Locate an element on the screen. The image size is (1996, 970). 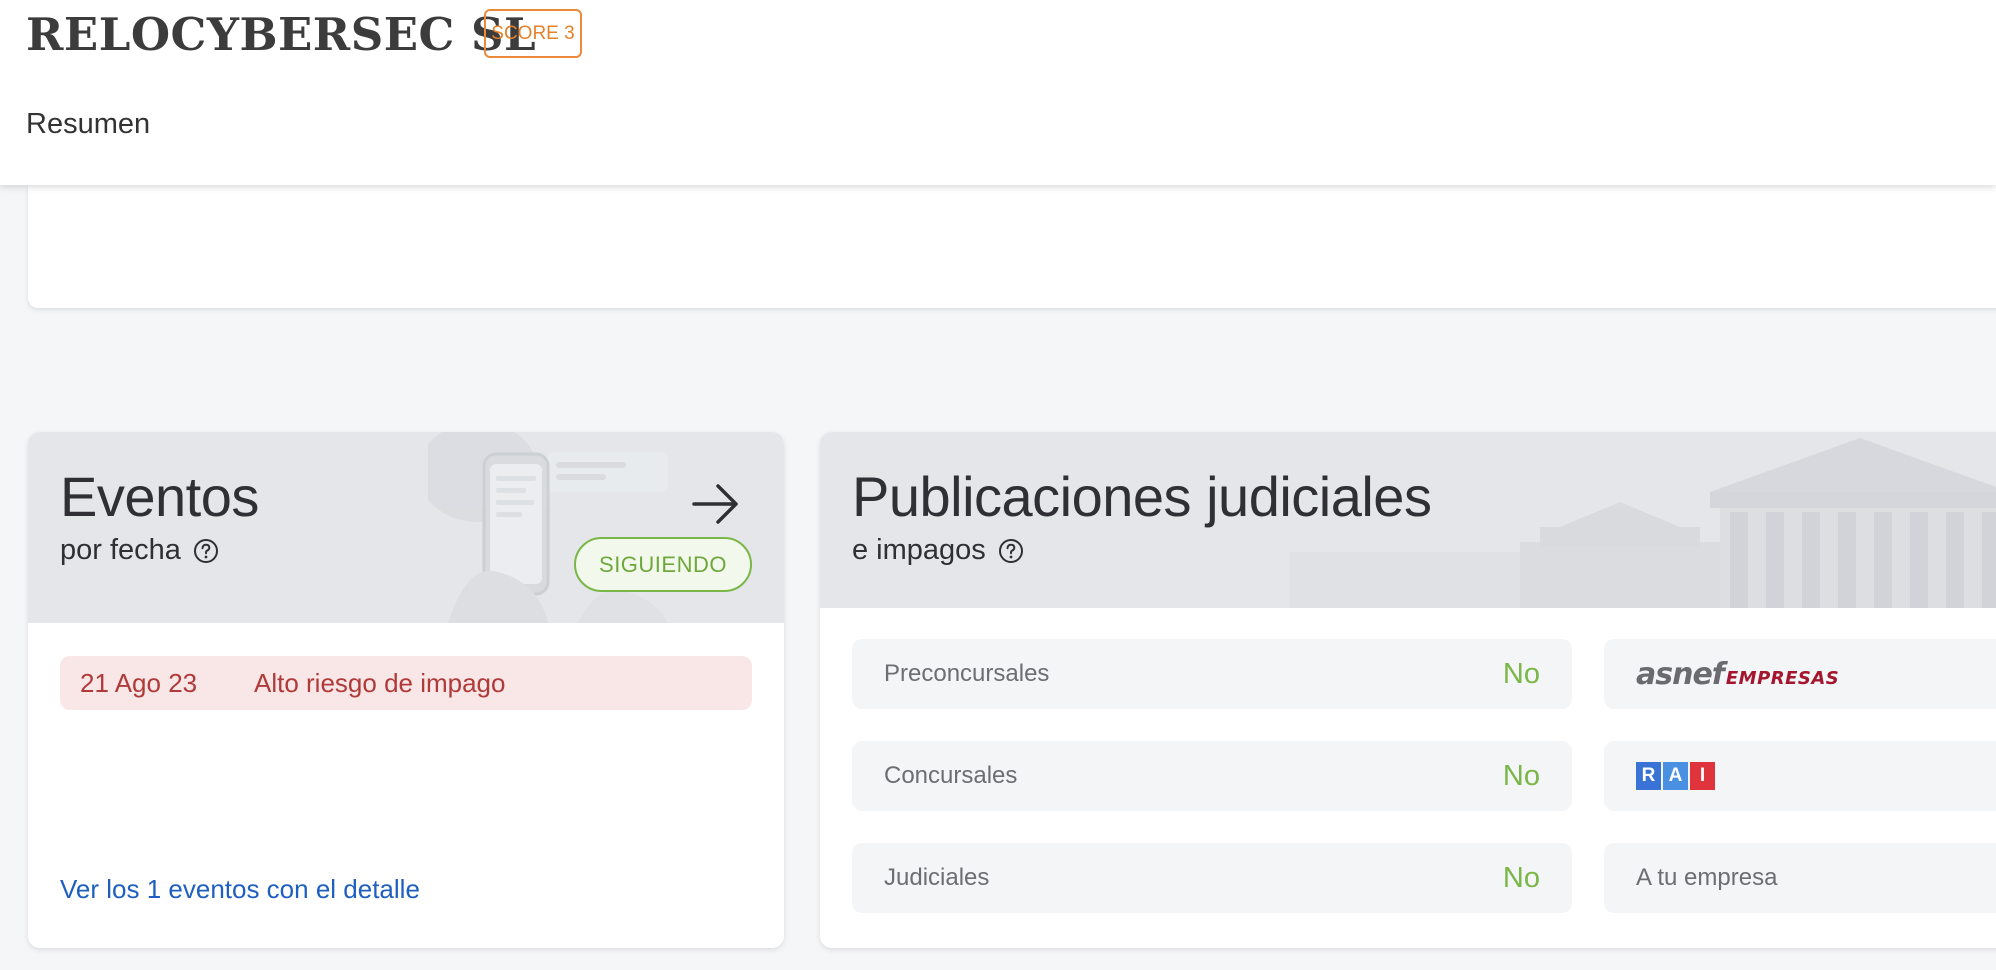
events-title: Eventos is located at coordinates (159, 496).